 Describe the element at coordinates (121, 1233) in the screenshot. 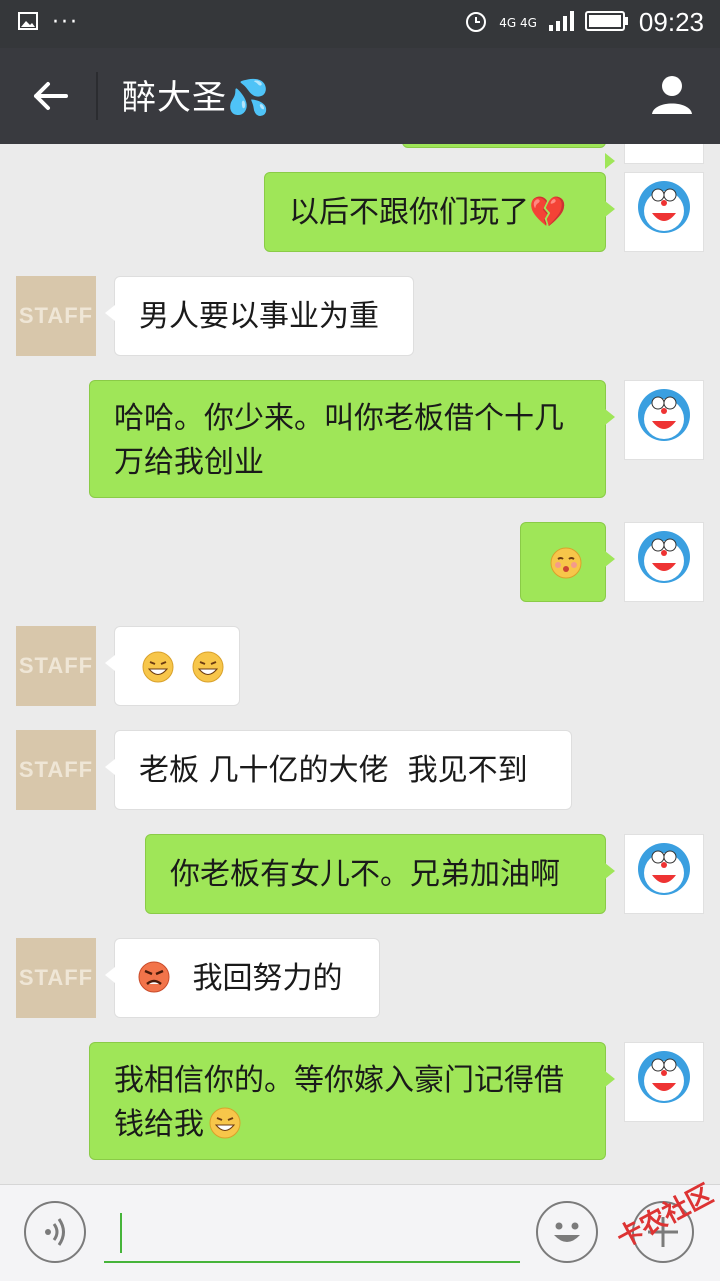

I see `text-cursor` at that location.